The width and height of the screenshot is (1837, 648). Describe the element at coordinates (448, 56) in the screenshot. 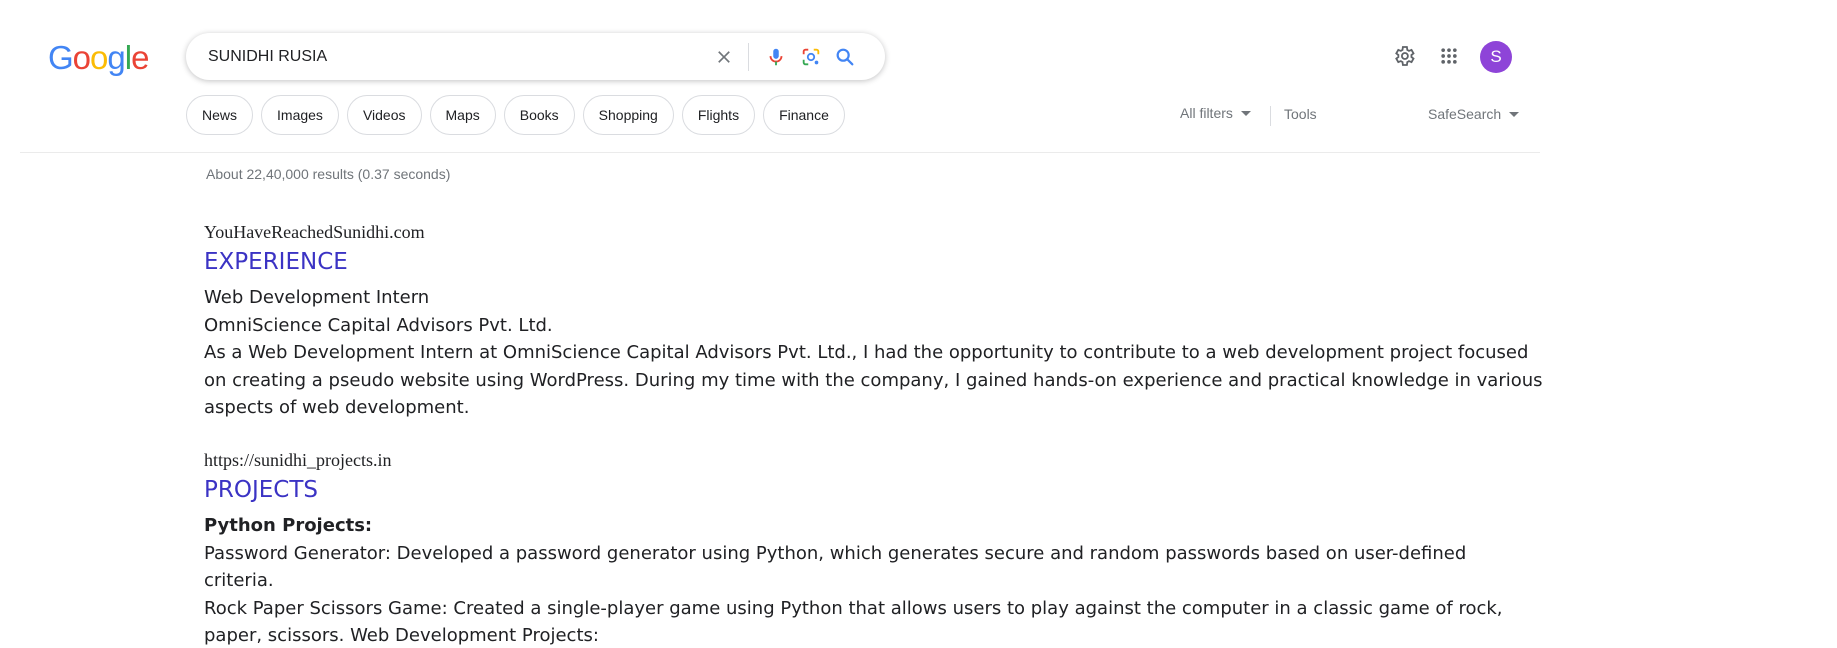

I see `search-input` at that location.